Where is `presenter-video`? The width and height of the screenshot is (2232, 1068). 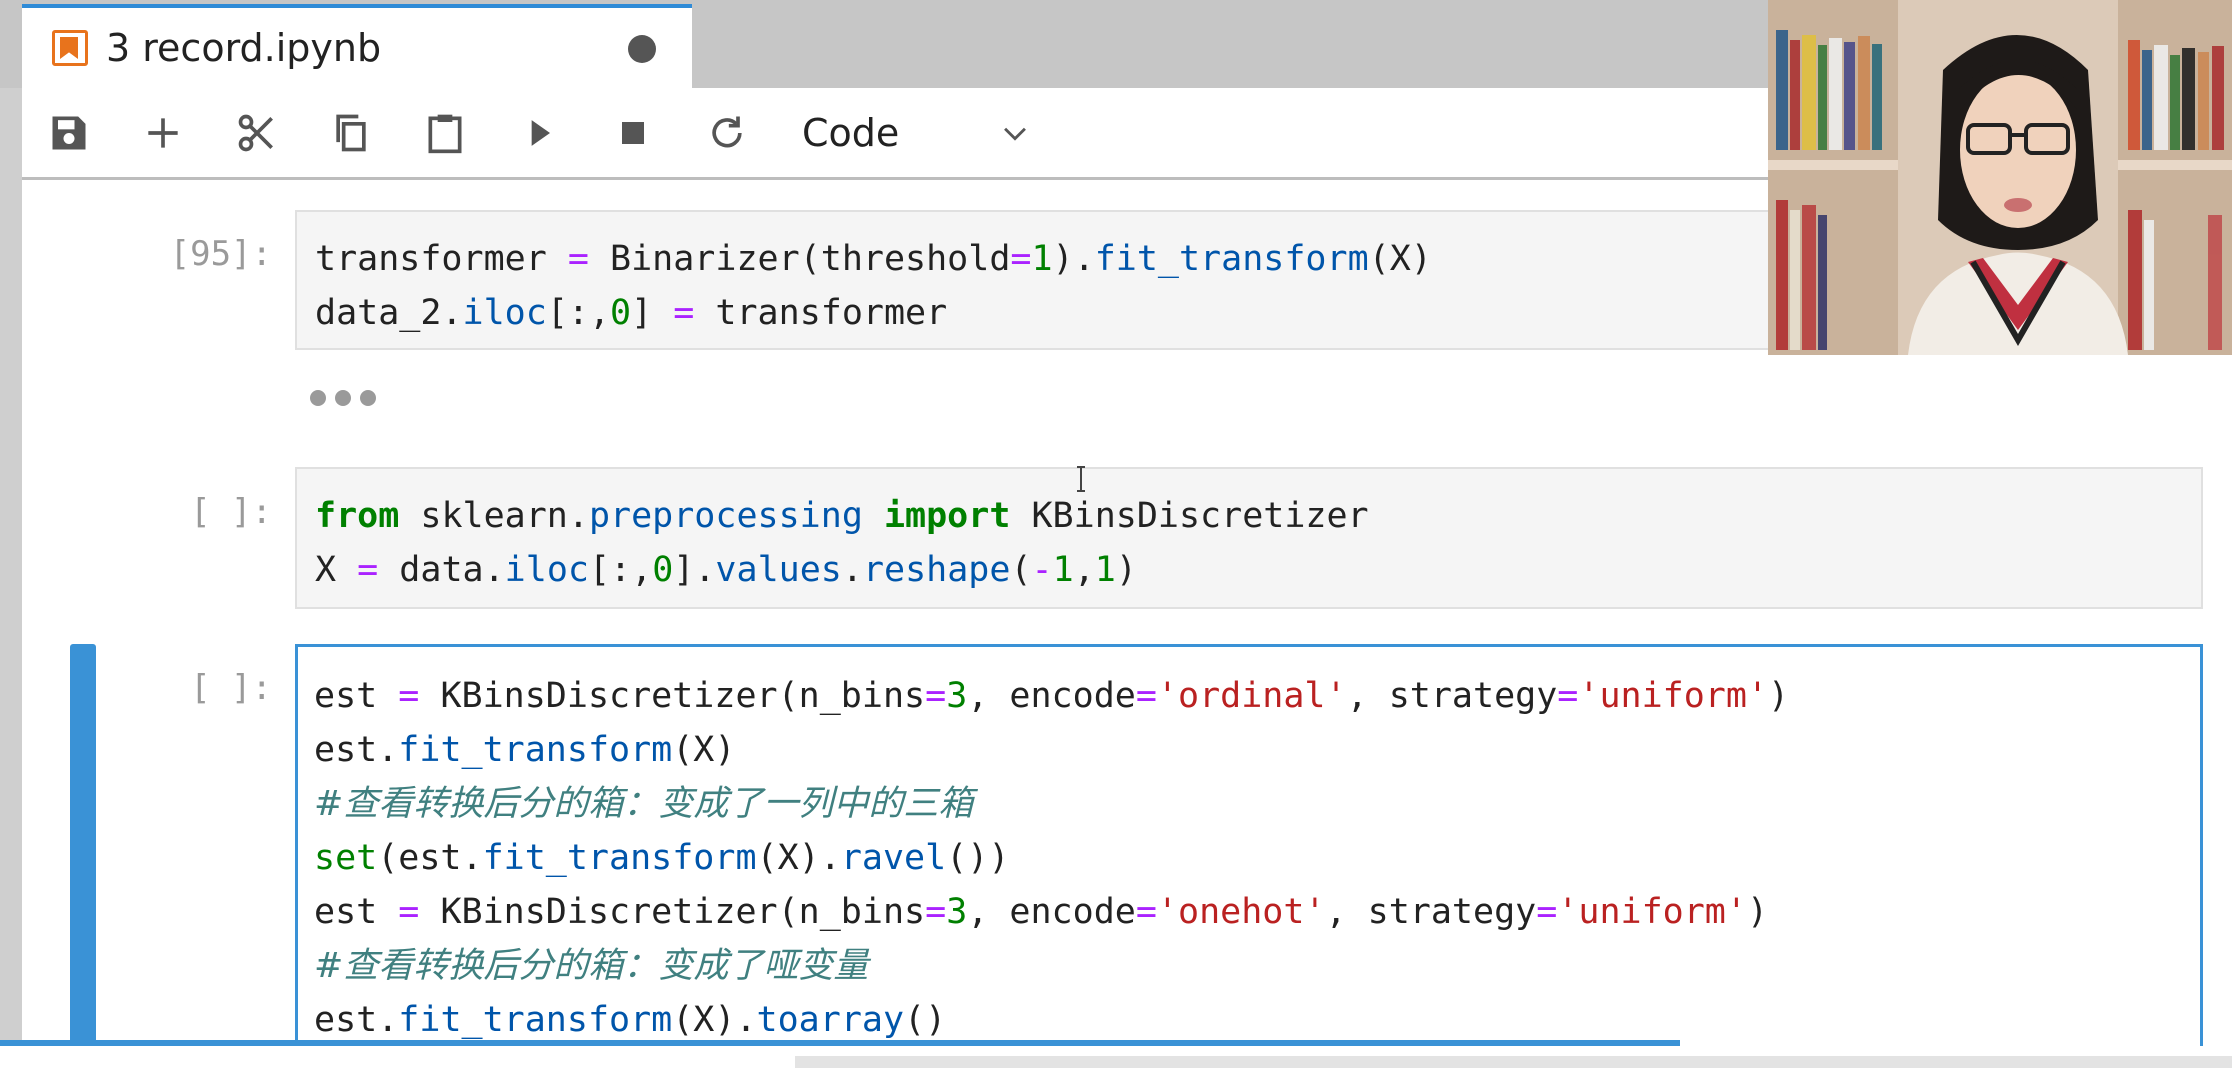
presenter-video is located at coordinates (2000, 177).